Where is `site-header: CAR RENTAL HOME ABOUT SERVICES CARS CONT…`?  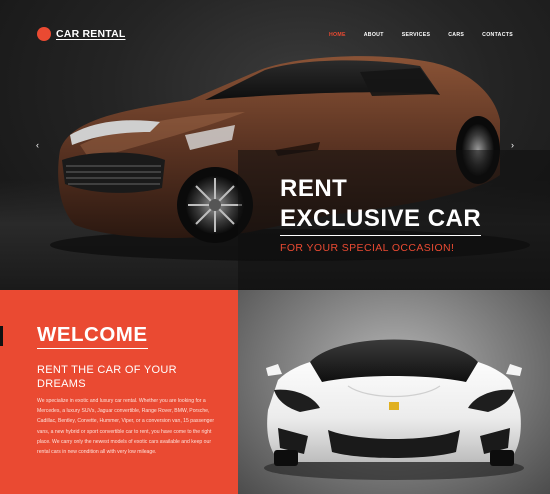 site-header: CAR RENTAL HOME ABOUT SERVICES CARS CONT… is located at coordinates (275, 35).